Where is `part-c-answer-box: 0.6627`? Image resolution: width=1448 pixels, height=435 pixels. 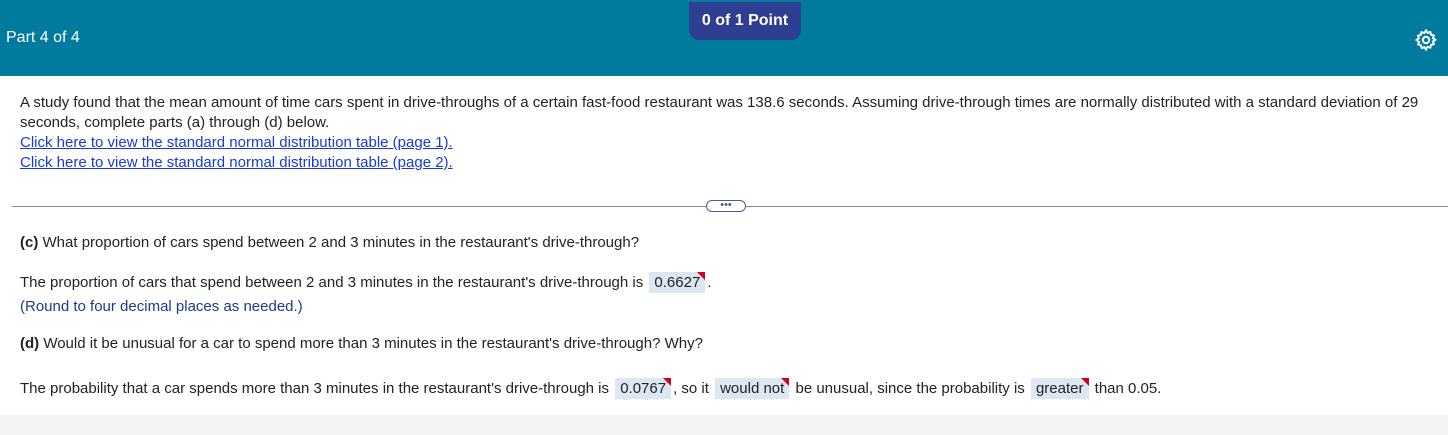 part-c-answer-box: 0.6627 is located at coordinates (677, 282).